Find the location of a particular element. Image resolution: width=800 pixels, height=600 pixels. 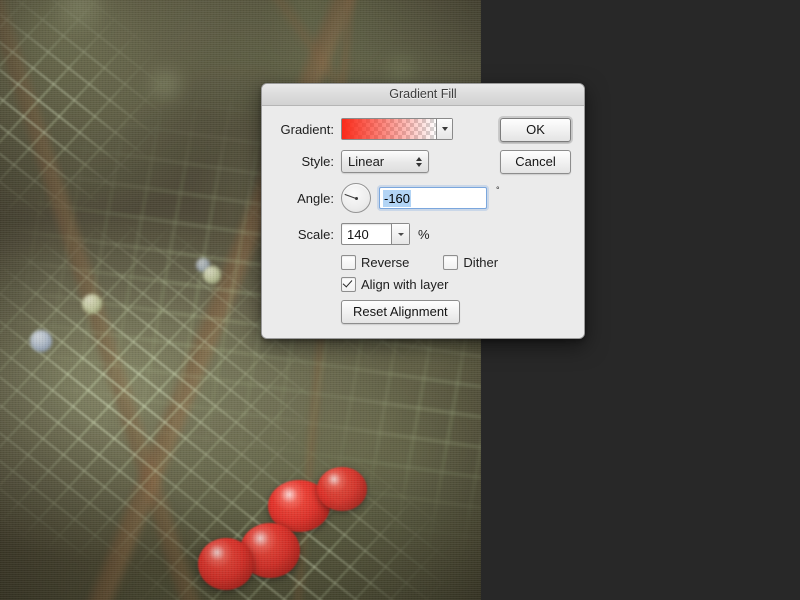

scale-value: 140 is located at coordinates (366, 234).